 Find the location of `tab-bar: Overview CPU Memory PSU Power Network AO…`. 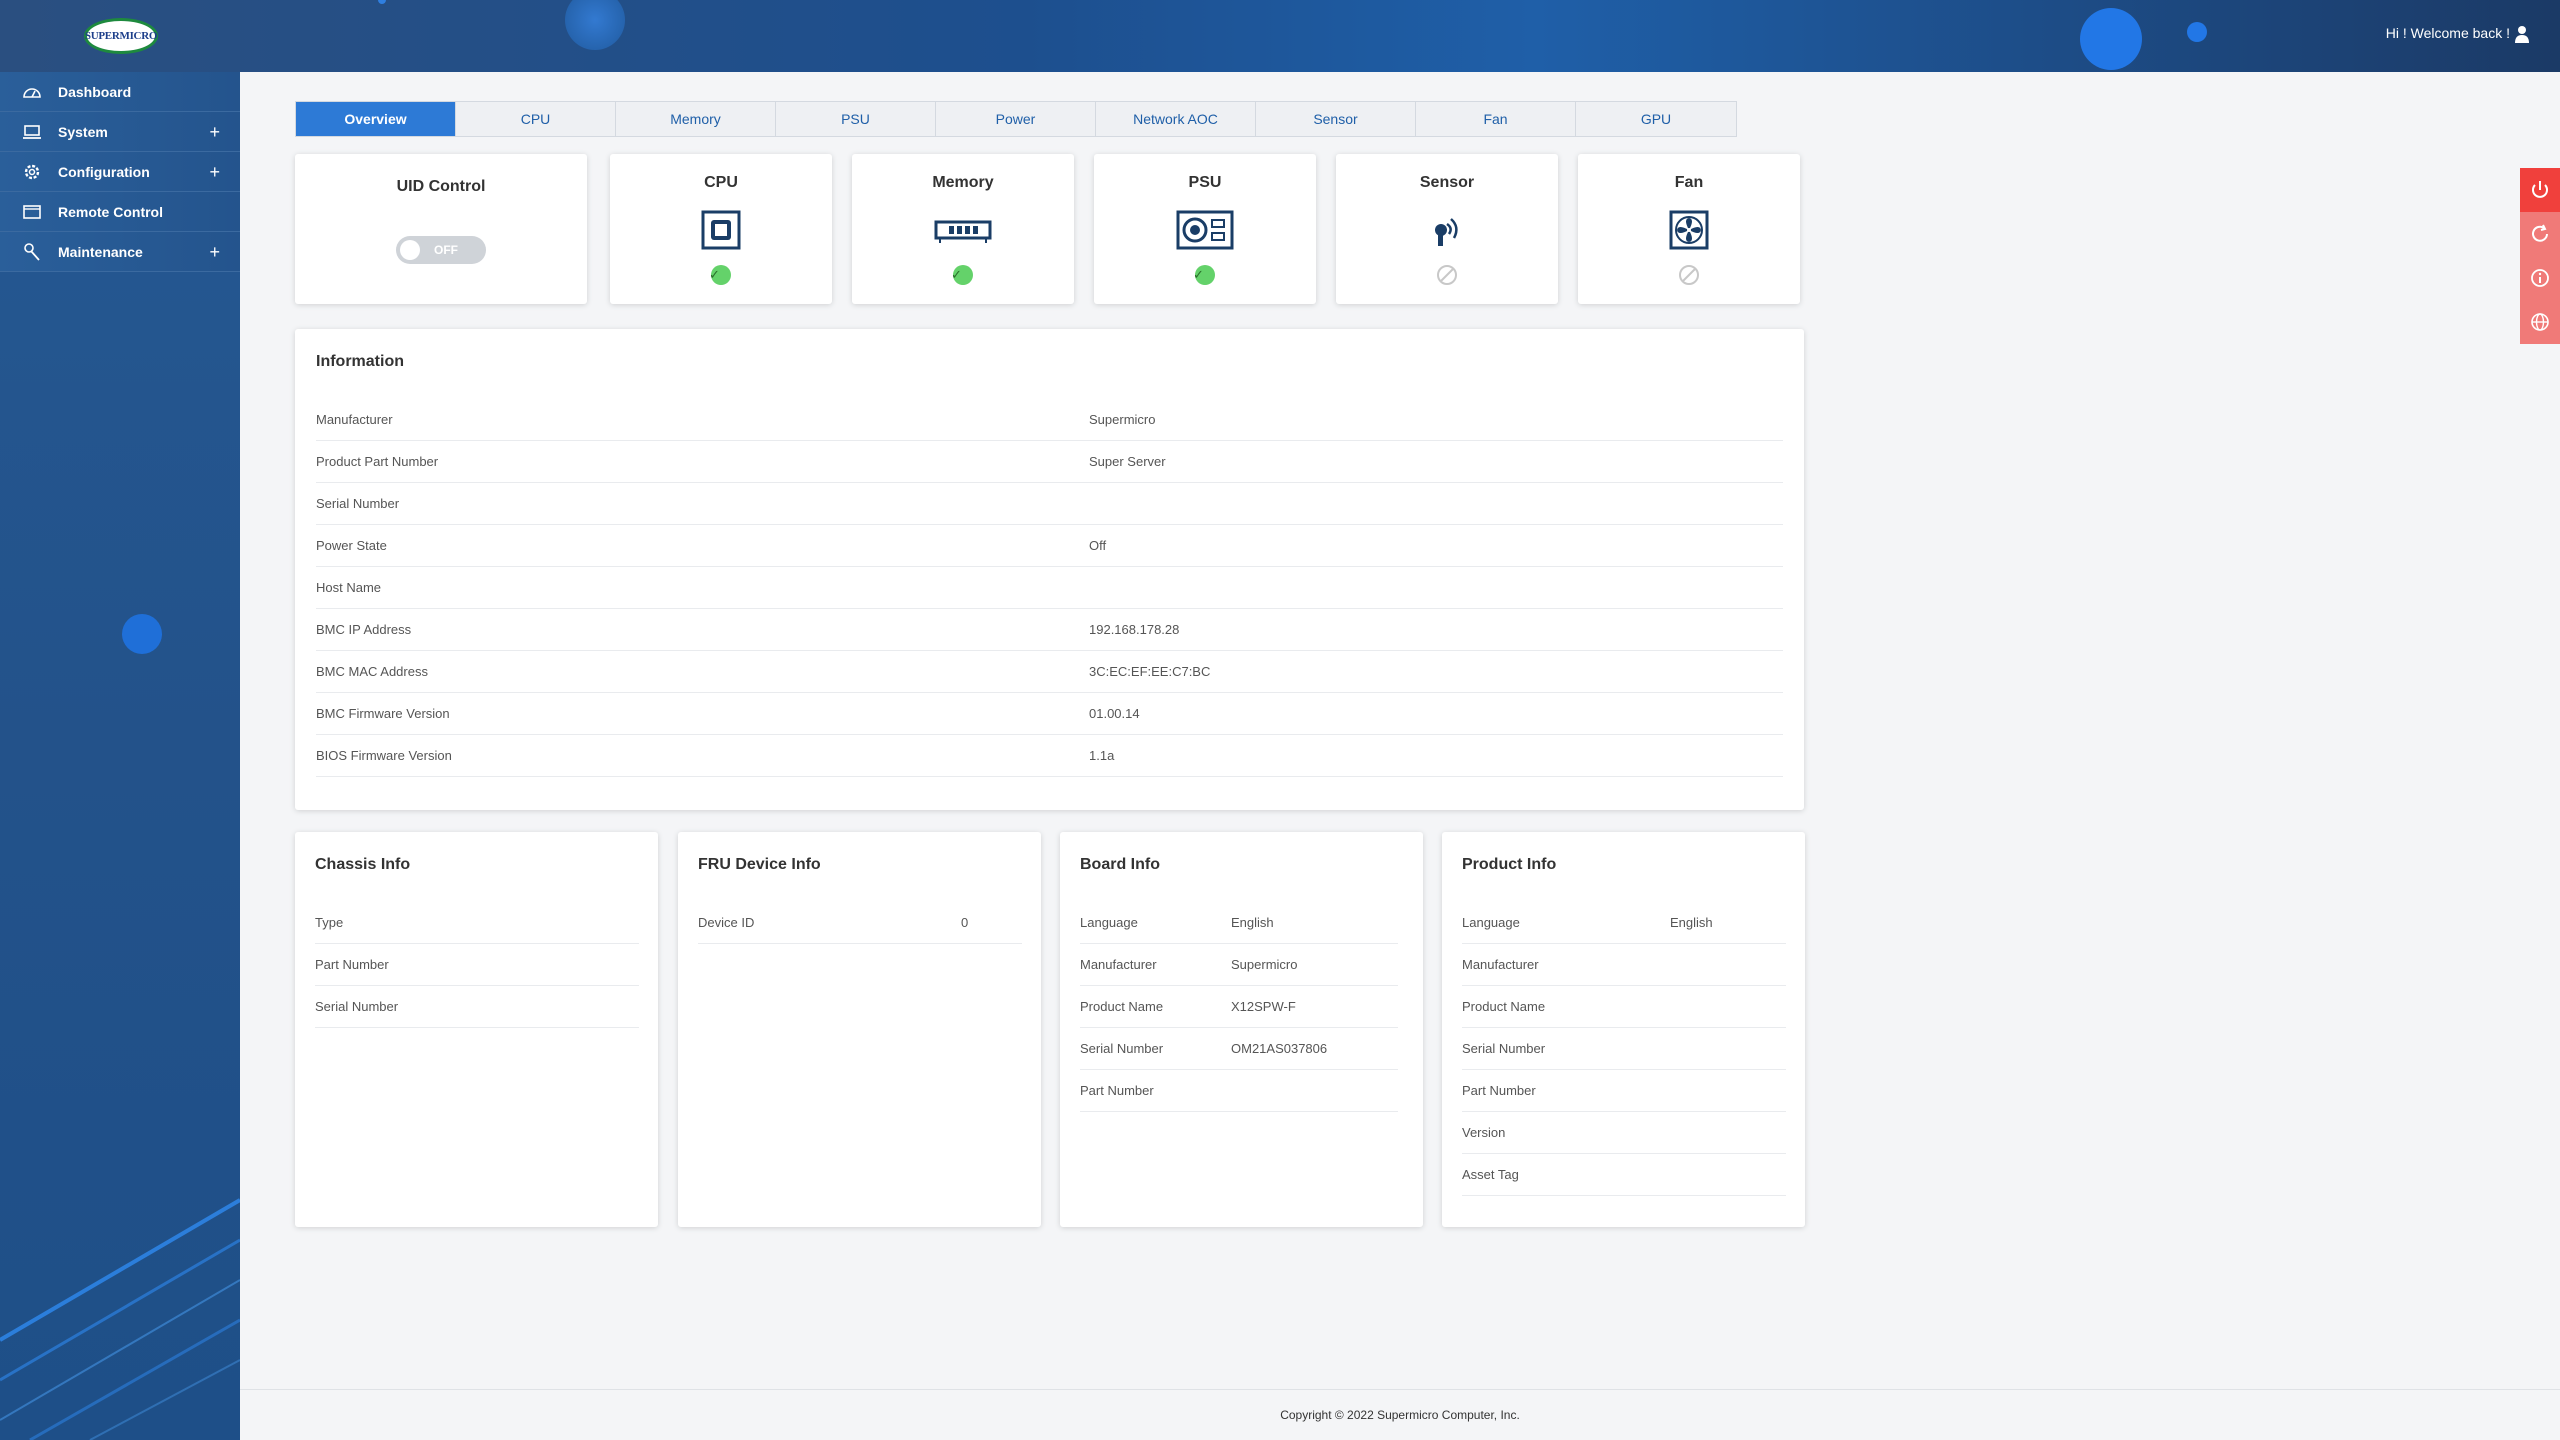

tab-bar: Overview CPU Memory PSU Power Network AO… is located at coordinates (1016, 119).